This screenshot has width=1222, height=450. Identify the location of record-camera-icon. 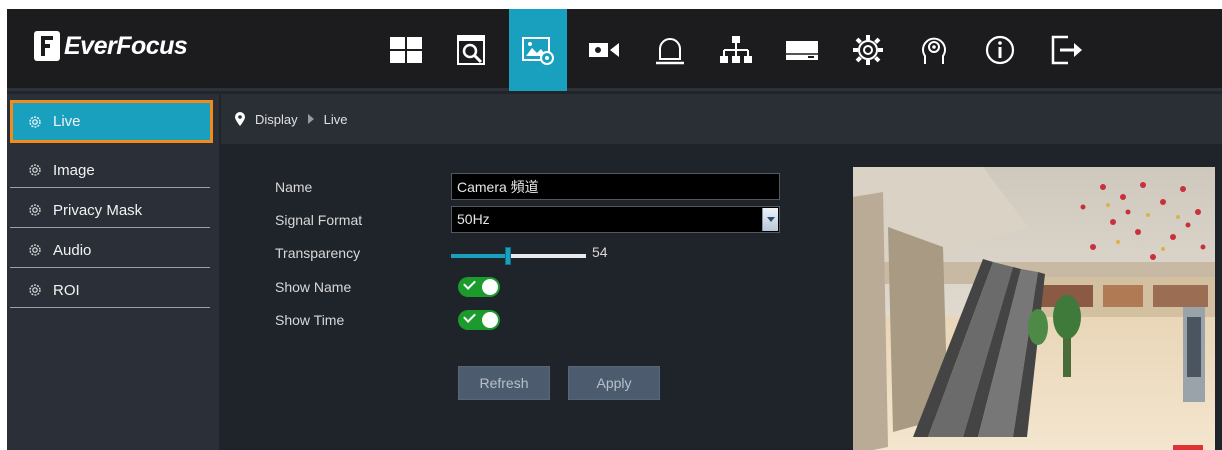
(604, 50).